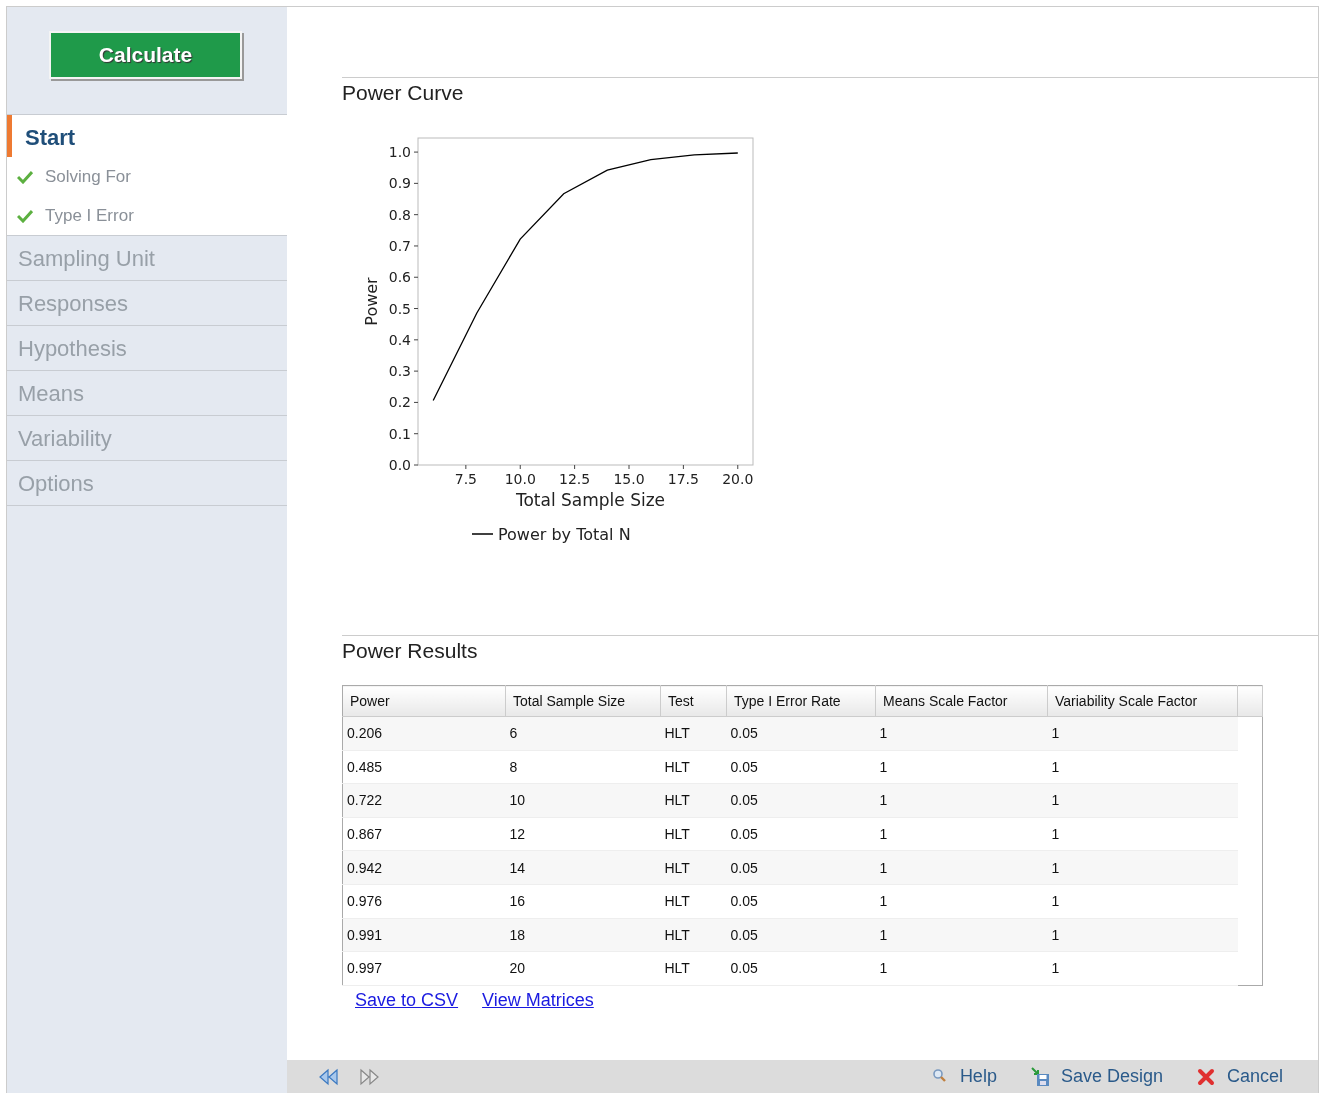 Image resolution: width=1329 pixels, height=1094 pixels. I want to click on table-cell: 0.206, so click(365, 733).